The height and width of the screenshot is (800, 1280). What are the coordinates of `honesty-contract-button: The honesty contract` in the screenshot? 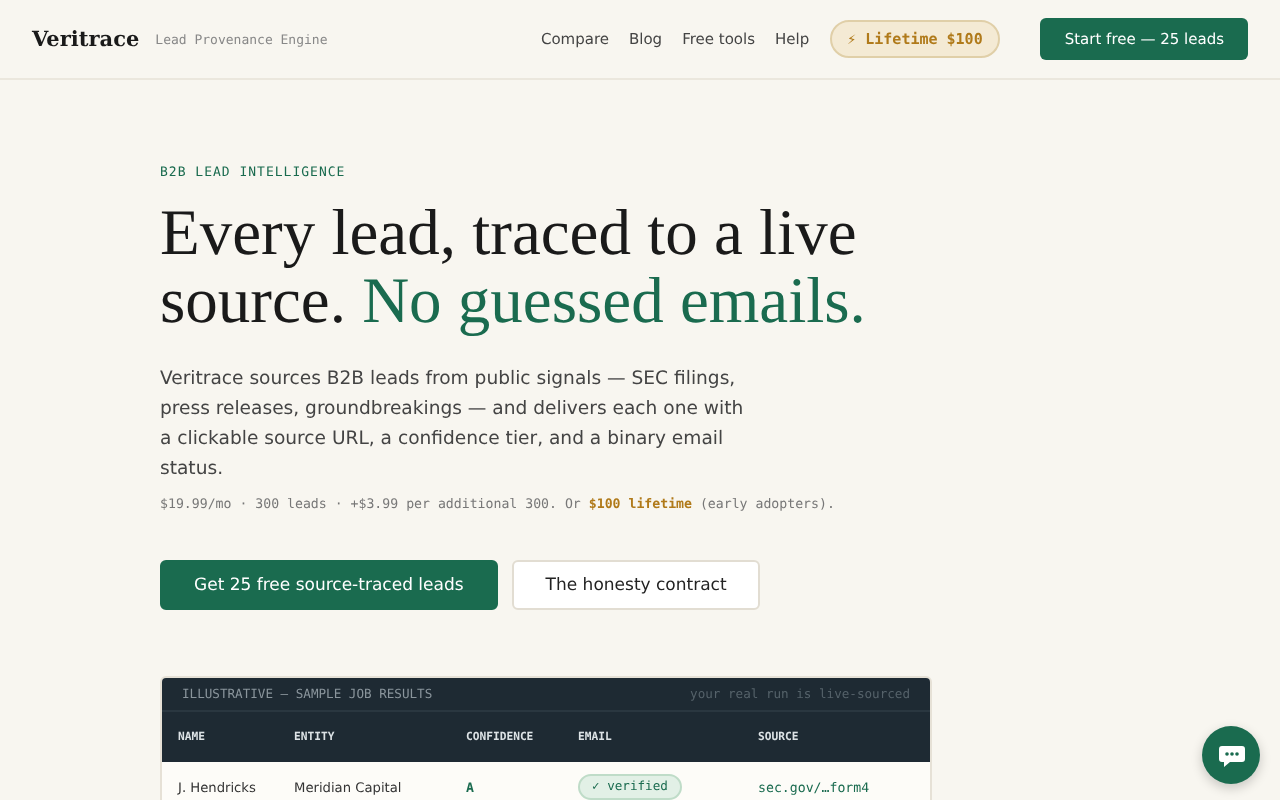 It's located at (636, 585).